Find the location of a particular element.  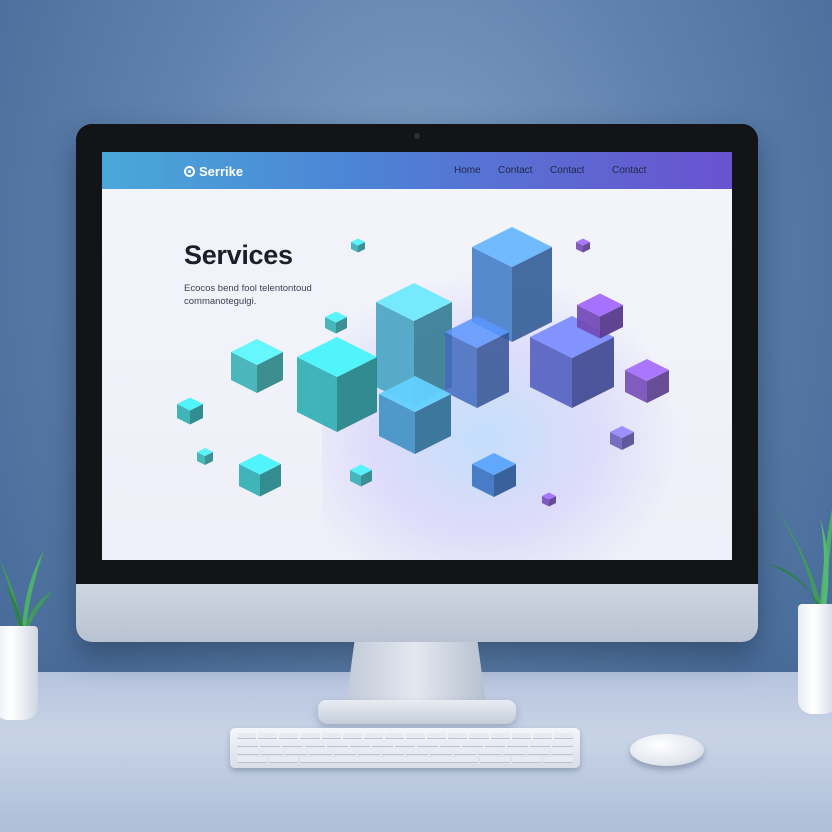

plant-pot-right is located at coordinates (815, 659).